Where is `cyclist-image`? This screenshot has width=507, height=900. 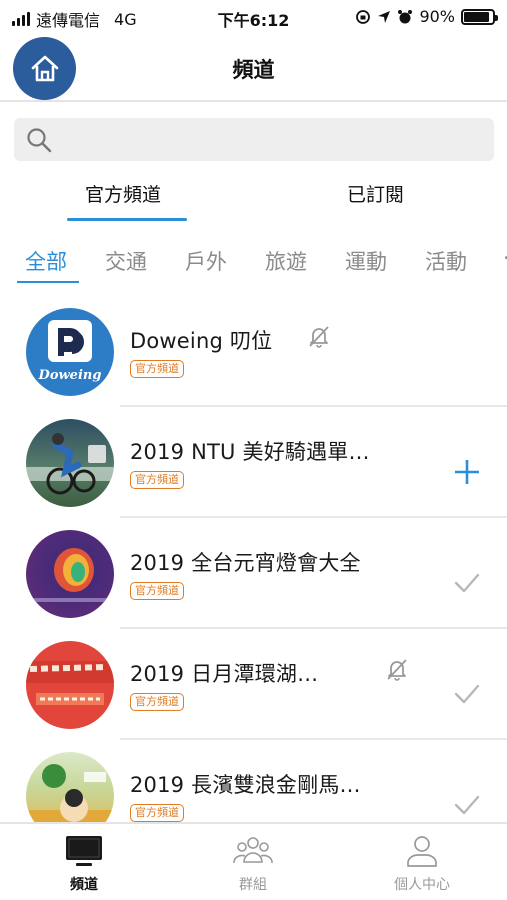 cyclist-image is located at coordinates (70, 464).